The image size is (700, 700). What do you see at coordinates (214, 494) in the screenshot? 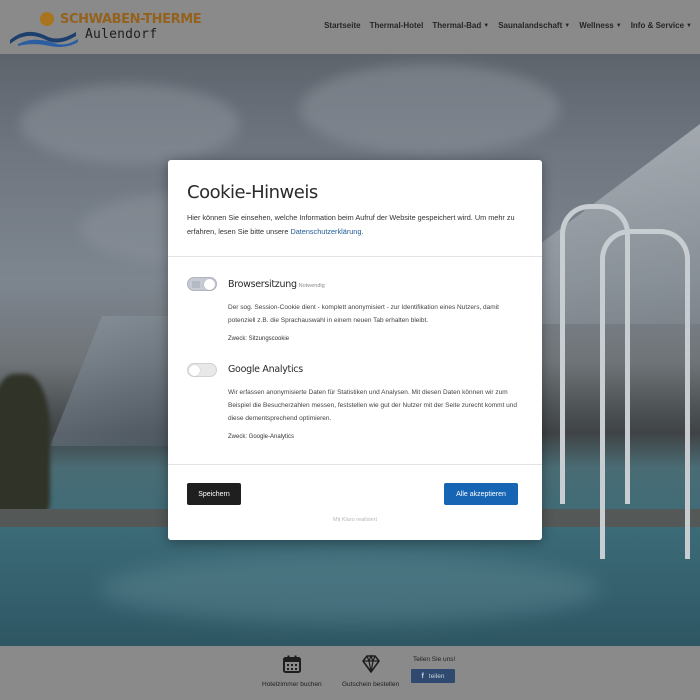
I see `save-button: Speichern` at bounding box center [214, 494].